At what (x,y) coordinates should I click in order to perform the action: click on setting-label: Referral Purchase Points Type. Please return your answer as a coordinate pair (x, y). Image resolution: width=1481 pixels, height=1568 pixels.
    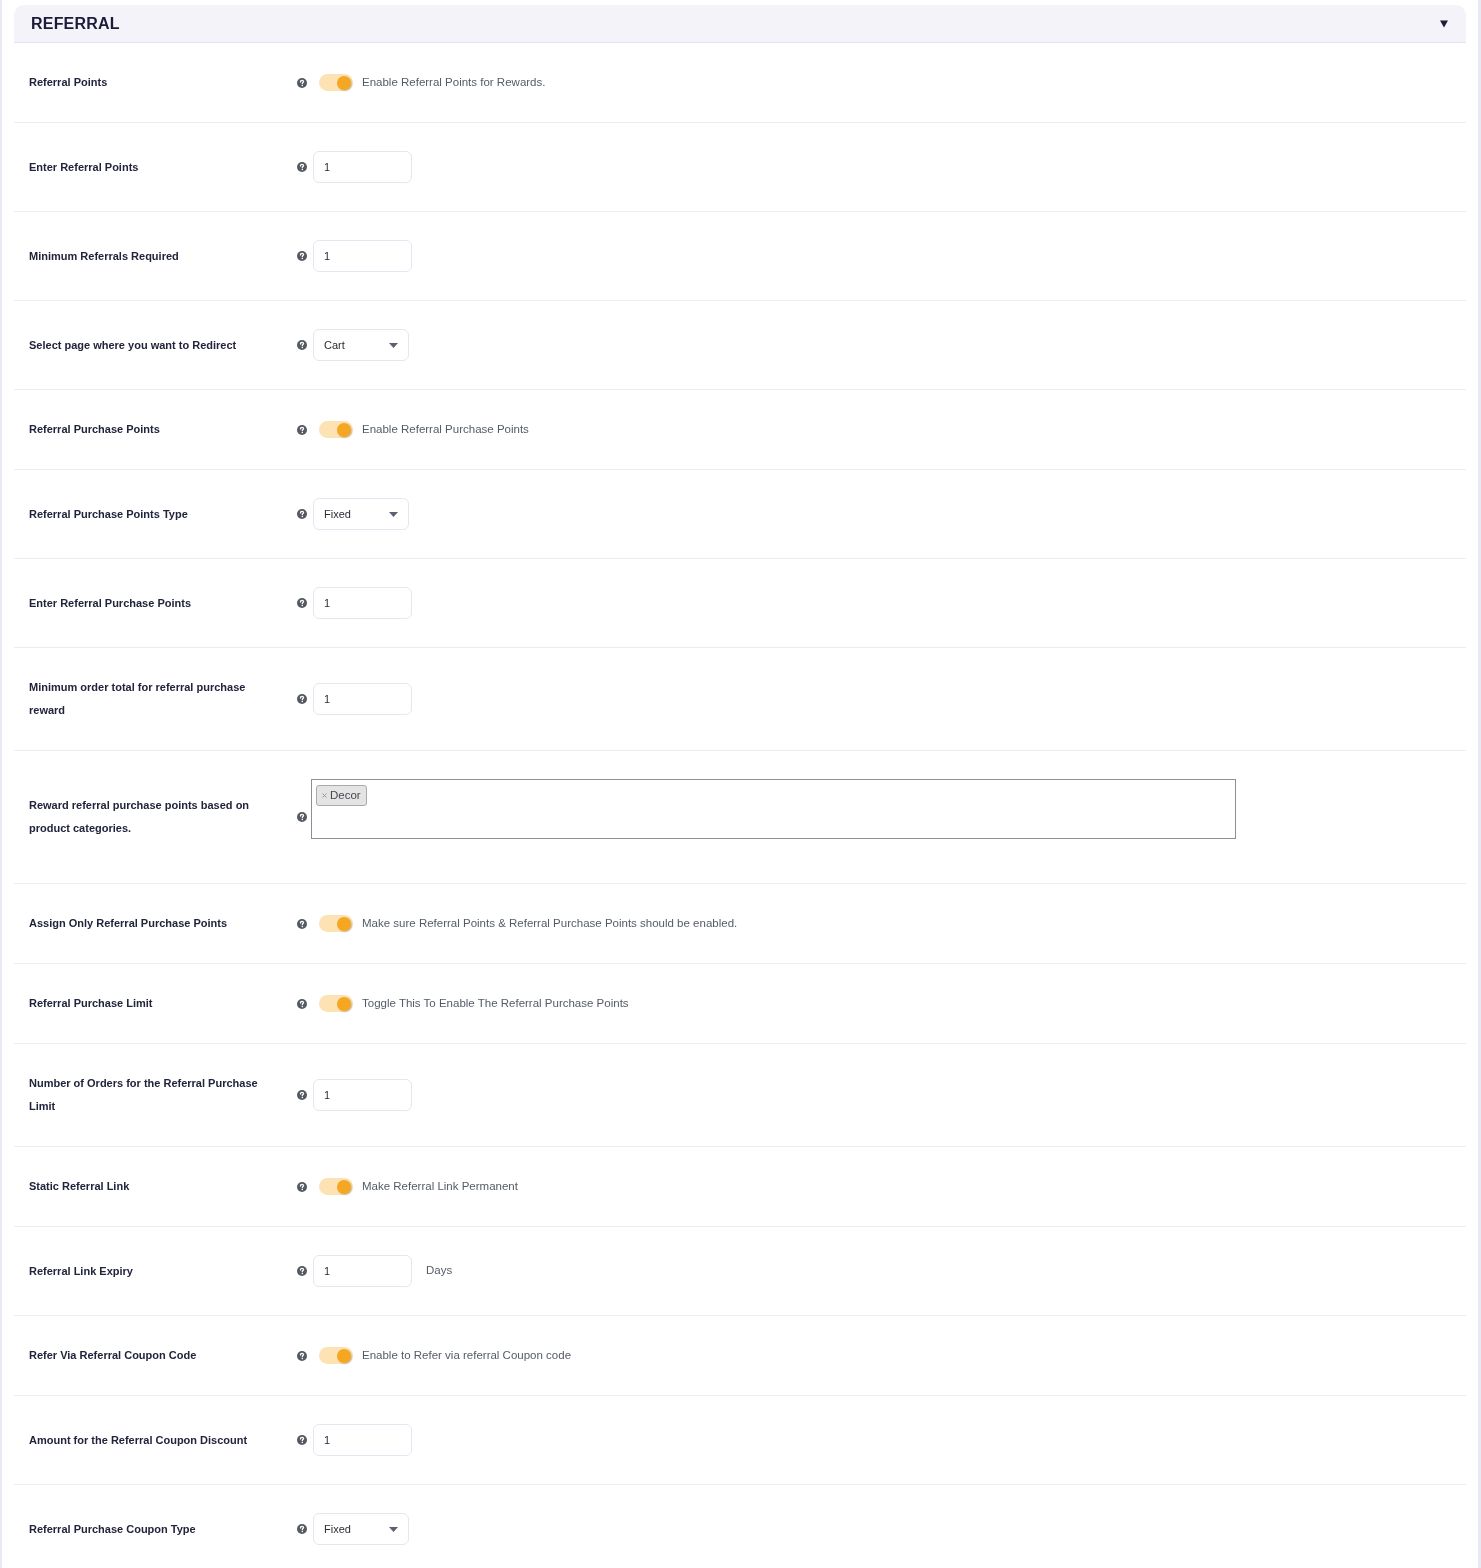
    Looking at the image, I should click on (109, 514).